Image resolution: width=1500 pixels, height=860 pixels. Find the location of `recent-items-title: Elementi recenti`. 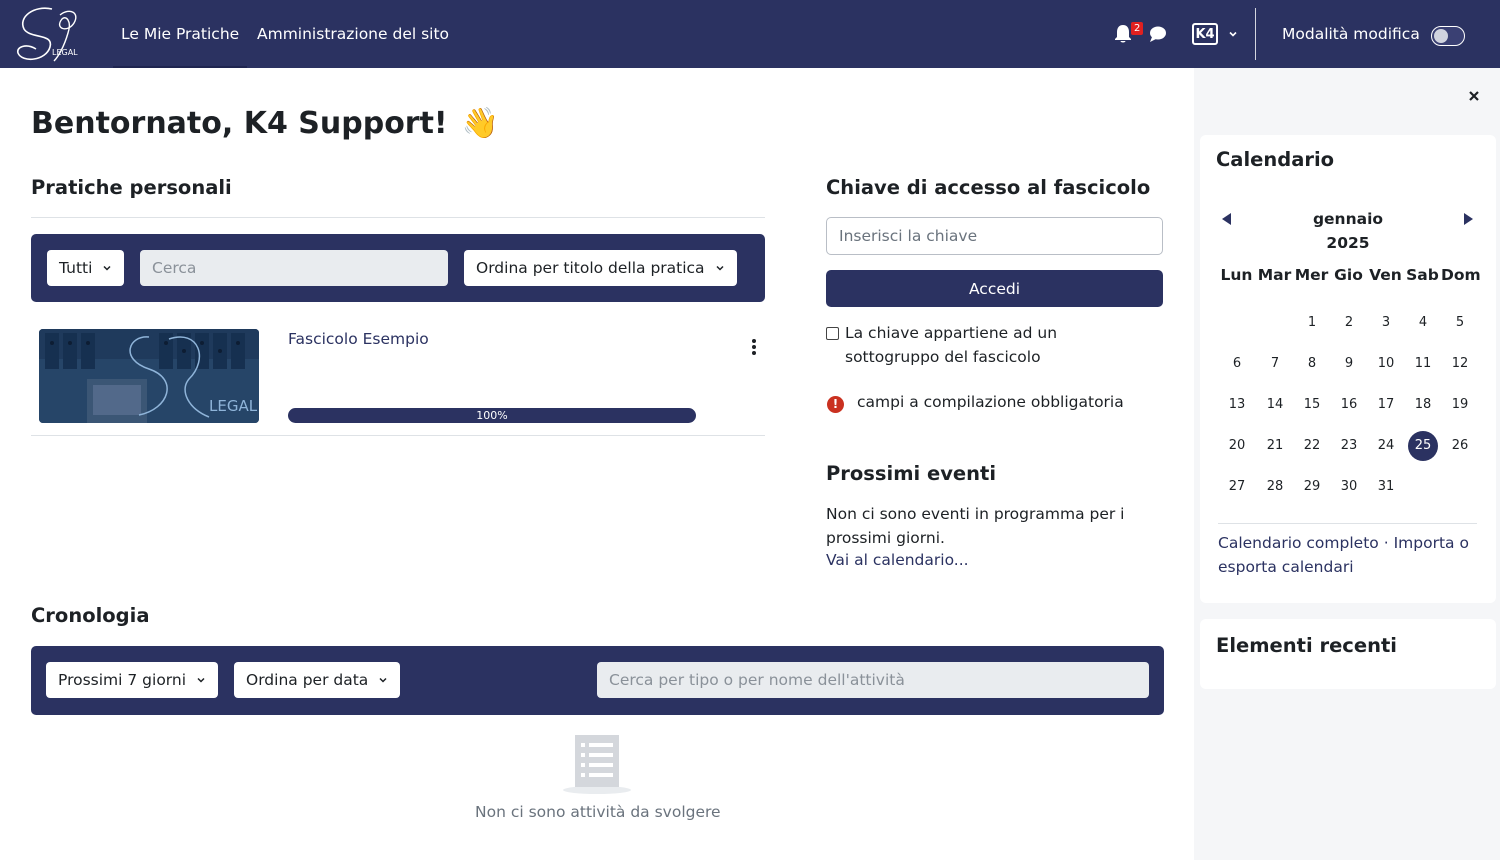

recent-items-title: Elementi recenti is located at coordinates (1306, 645).